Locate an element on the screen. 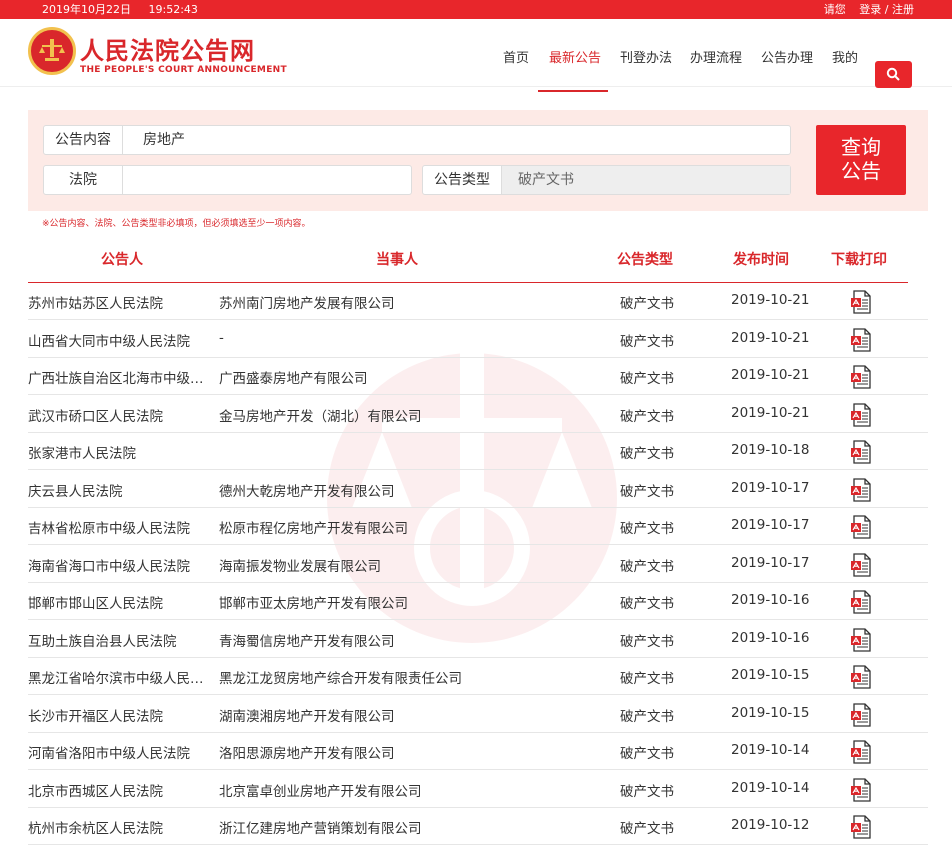 The image size is (952, 847). row-court: 山西省大同市中级人民法院 is located at coordinates (109, 340).